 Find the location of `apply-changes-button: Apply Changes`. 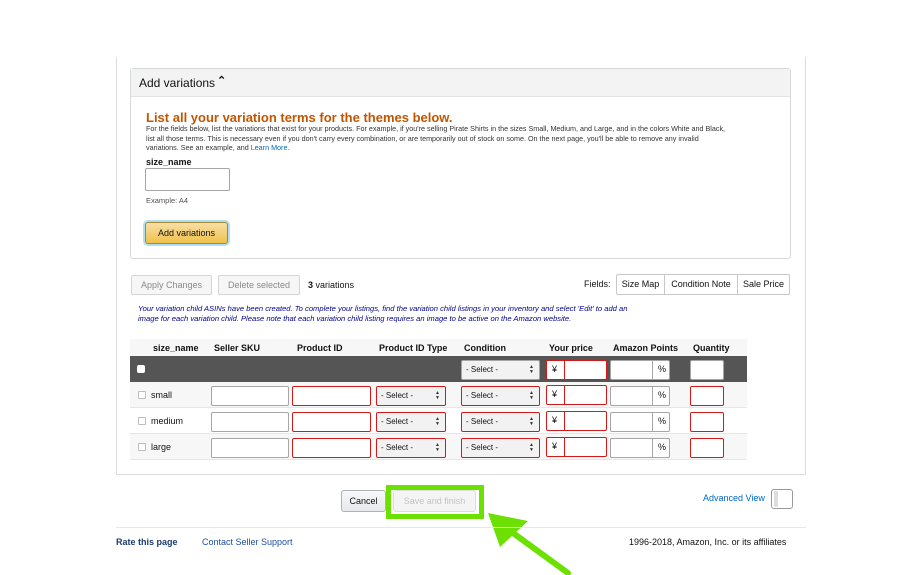

apply-changes-button: Apply Changes is located at coordinates (171, 285).